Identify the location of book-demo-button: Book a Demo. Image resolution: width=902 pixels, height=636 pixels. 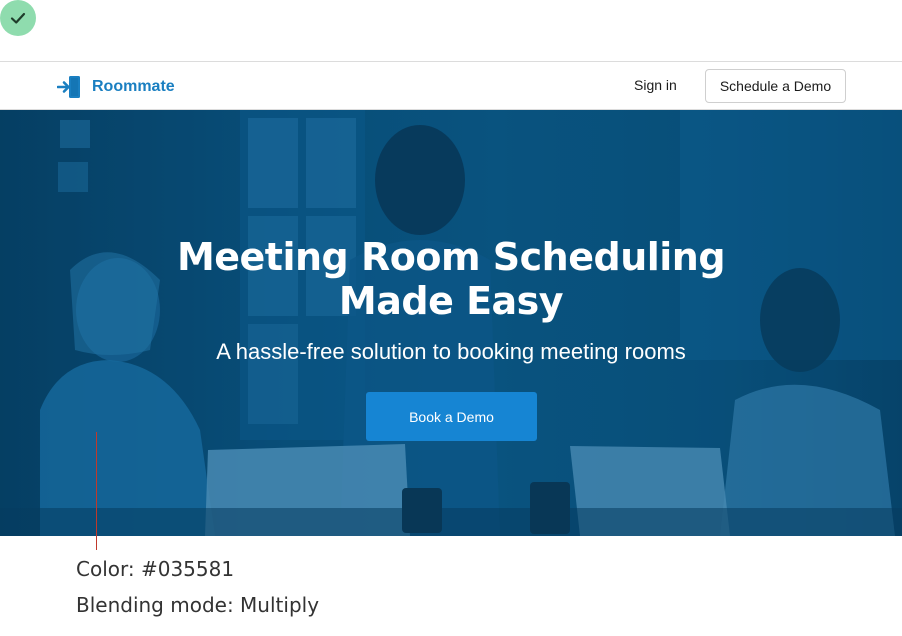
(451, 416).